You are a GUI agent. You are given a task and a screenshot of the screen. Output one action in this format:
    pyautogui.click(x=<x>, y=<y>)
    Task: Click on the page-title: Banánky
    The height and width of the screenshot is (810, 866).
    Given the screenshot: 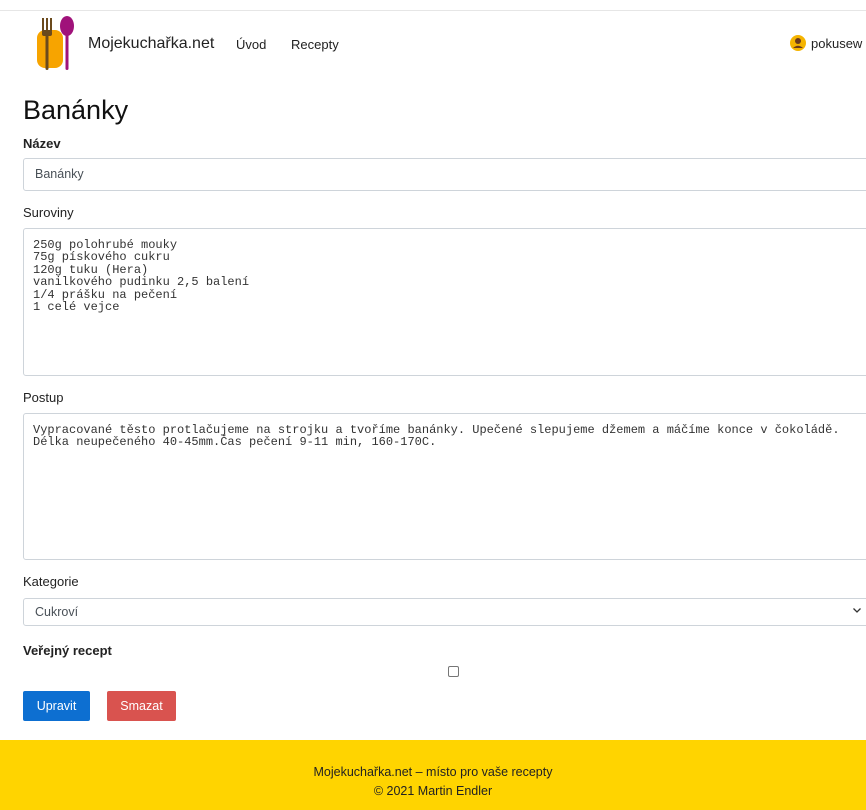 What is the action you would take?
    pyautogui.click(x=76, y=110)
    